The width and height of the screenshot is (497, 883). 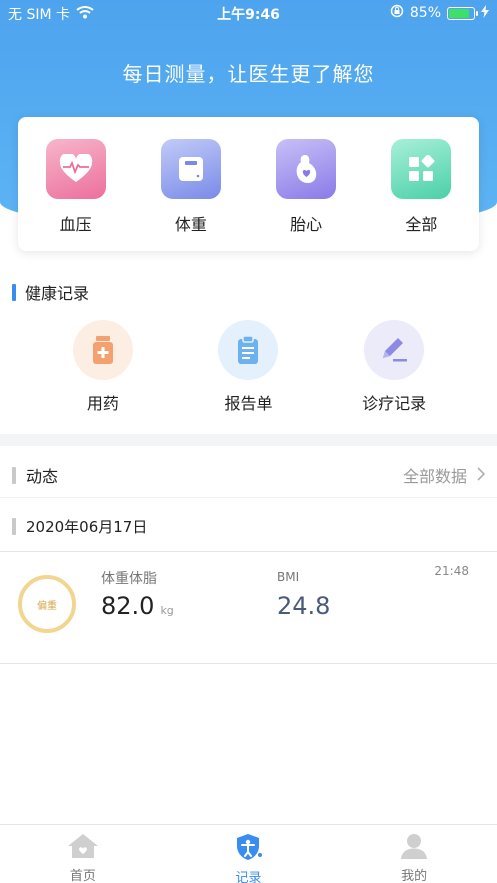 I want to click on dynamics-title: 动态, so click(x=42, y=476).